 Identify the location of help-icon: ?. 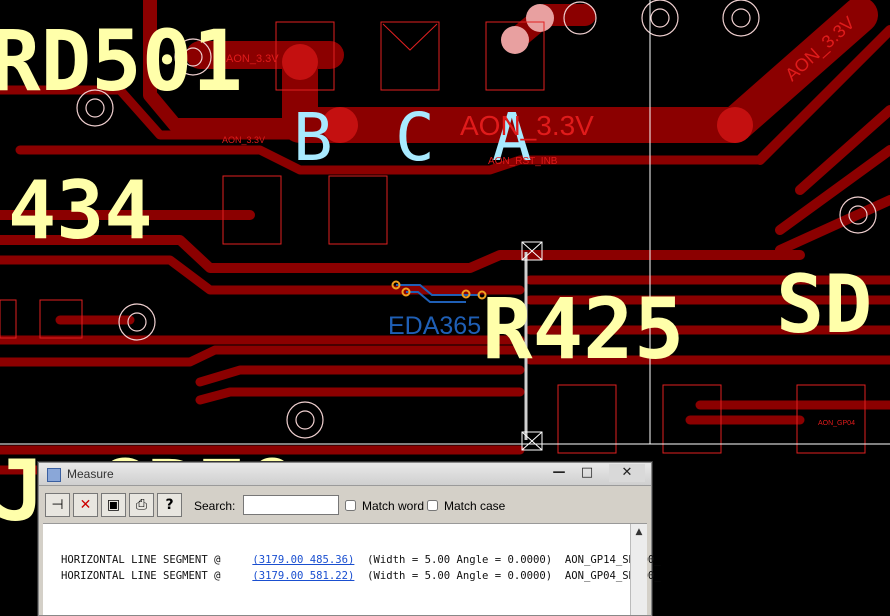
(169, 505).